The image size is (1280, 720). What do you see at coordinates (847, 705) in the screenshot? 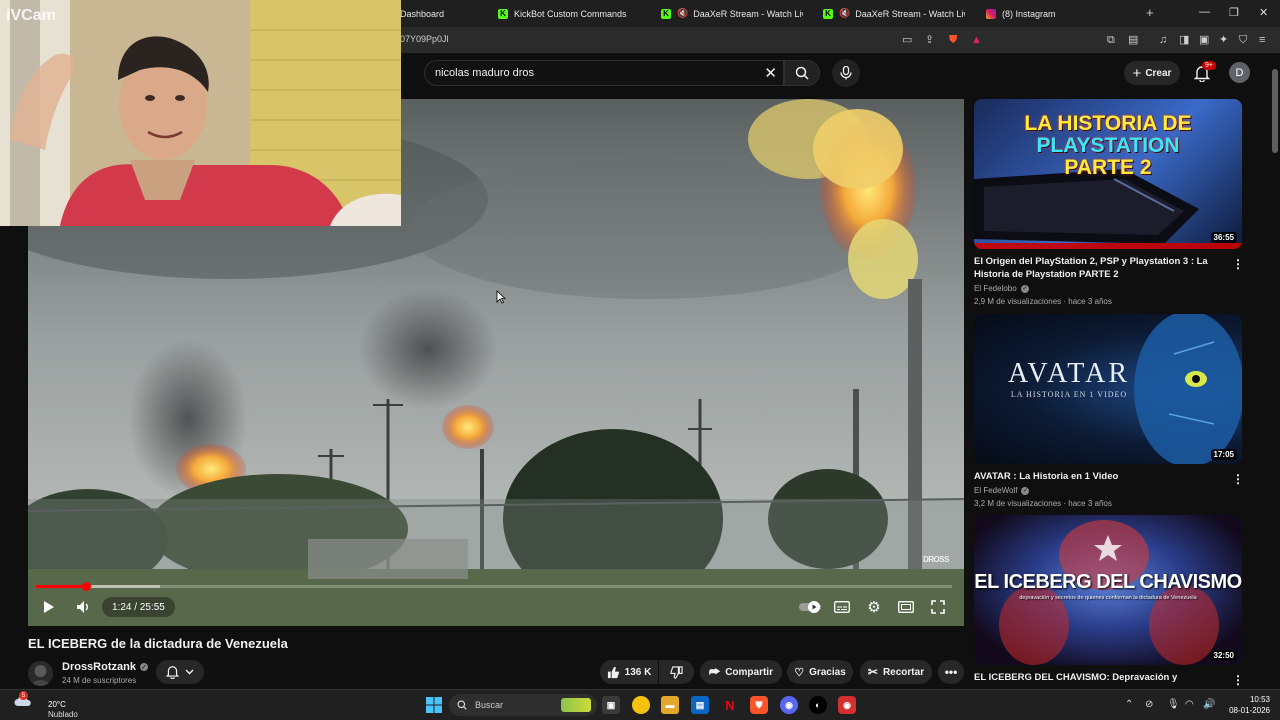
I see `recording-app-icon: ◉` at bounding box center [847, 705].